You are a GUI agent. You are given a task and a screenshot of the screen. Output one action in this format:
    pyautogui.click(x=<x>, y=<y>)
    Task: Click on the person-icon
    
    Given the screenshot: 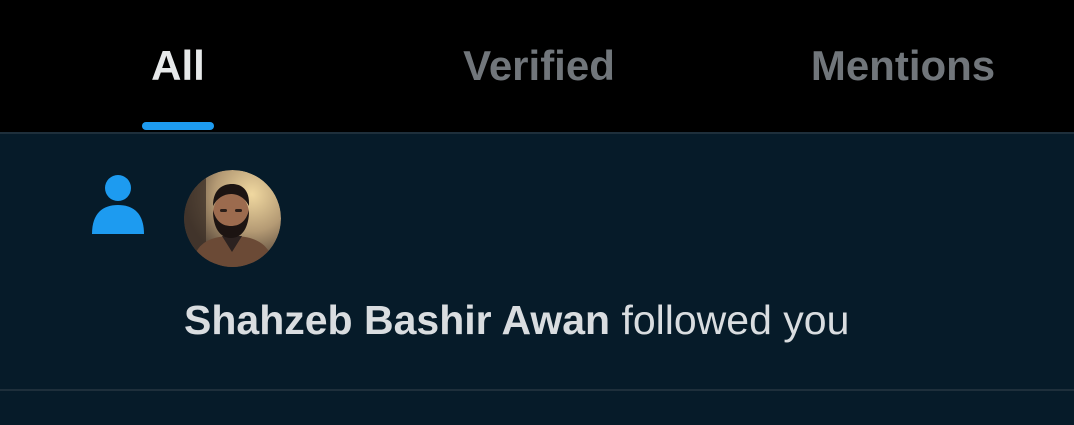 What is the action you would take?
    pyautogui.click(x=118, y=204)
    